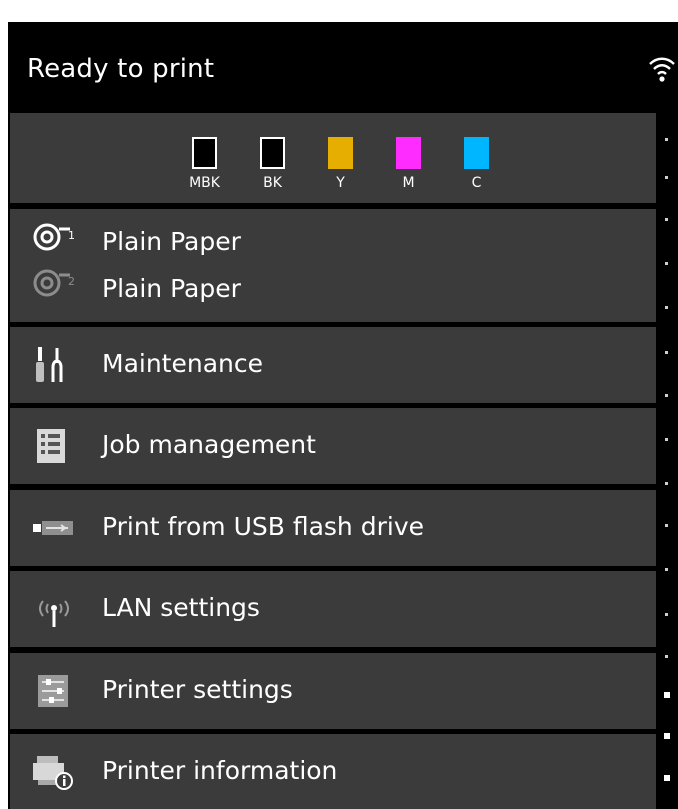  I want to click on ink-bk-label: BK, so click(272, 183).